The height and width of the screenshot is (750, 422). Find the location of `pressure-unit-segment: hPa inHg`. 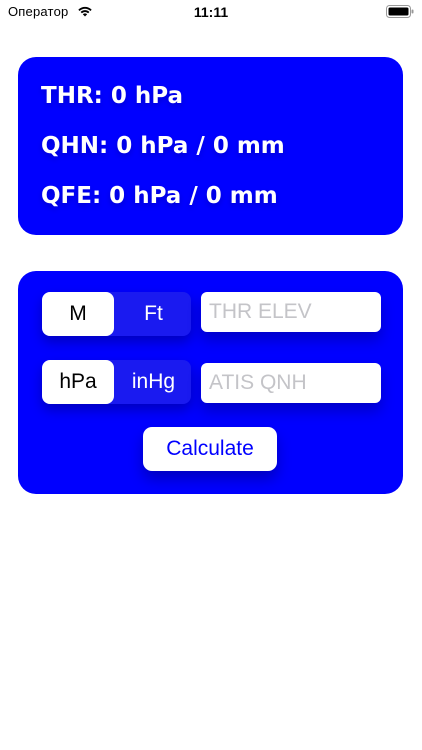

pressure-unit-segment: hPa inHg is located at coordinates (116, 382).